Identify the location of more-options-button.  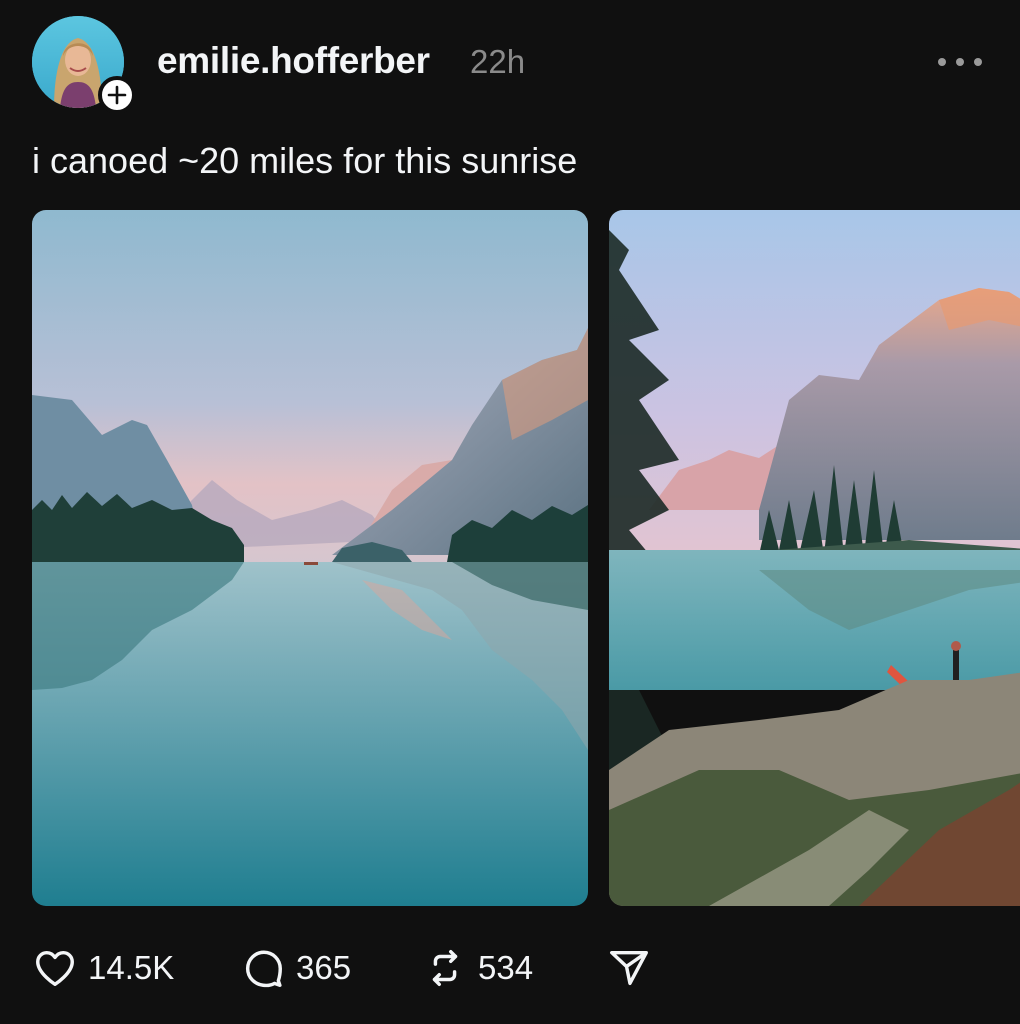
(960, 62).